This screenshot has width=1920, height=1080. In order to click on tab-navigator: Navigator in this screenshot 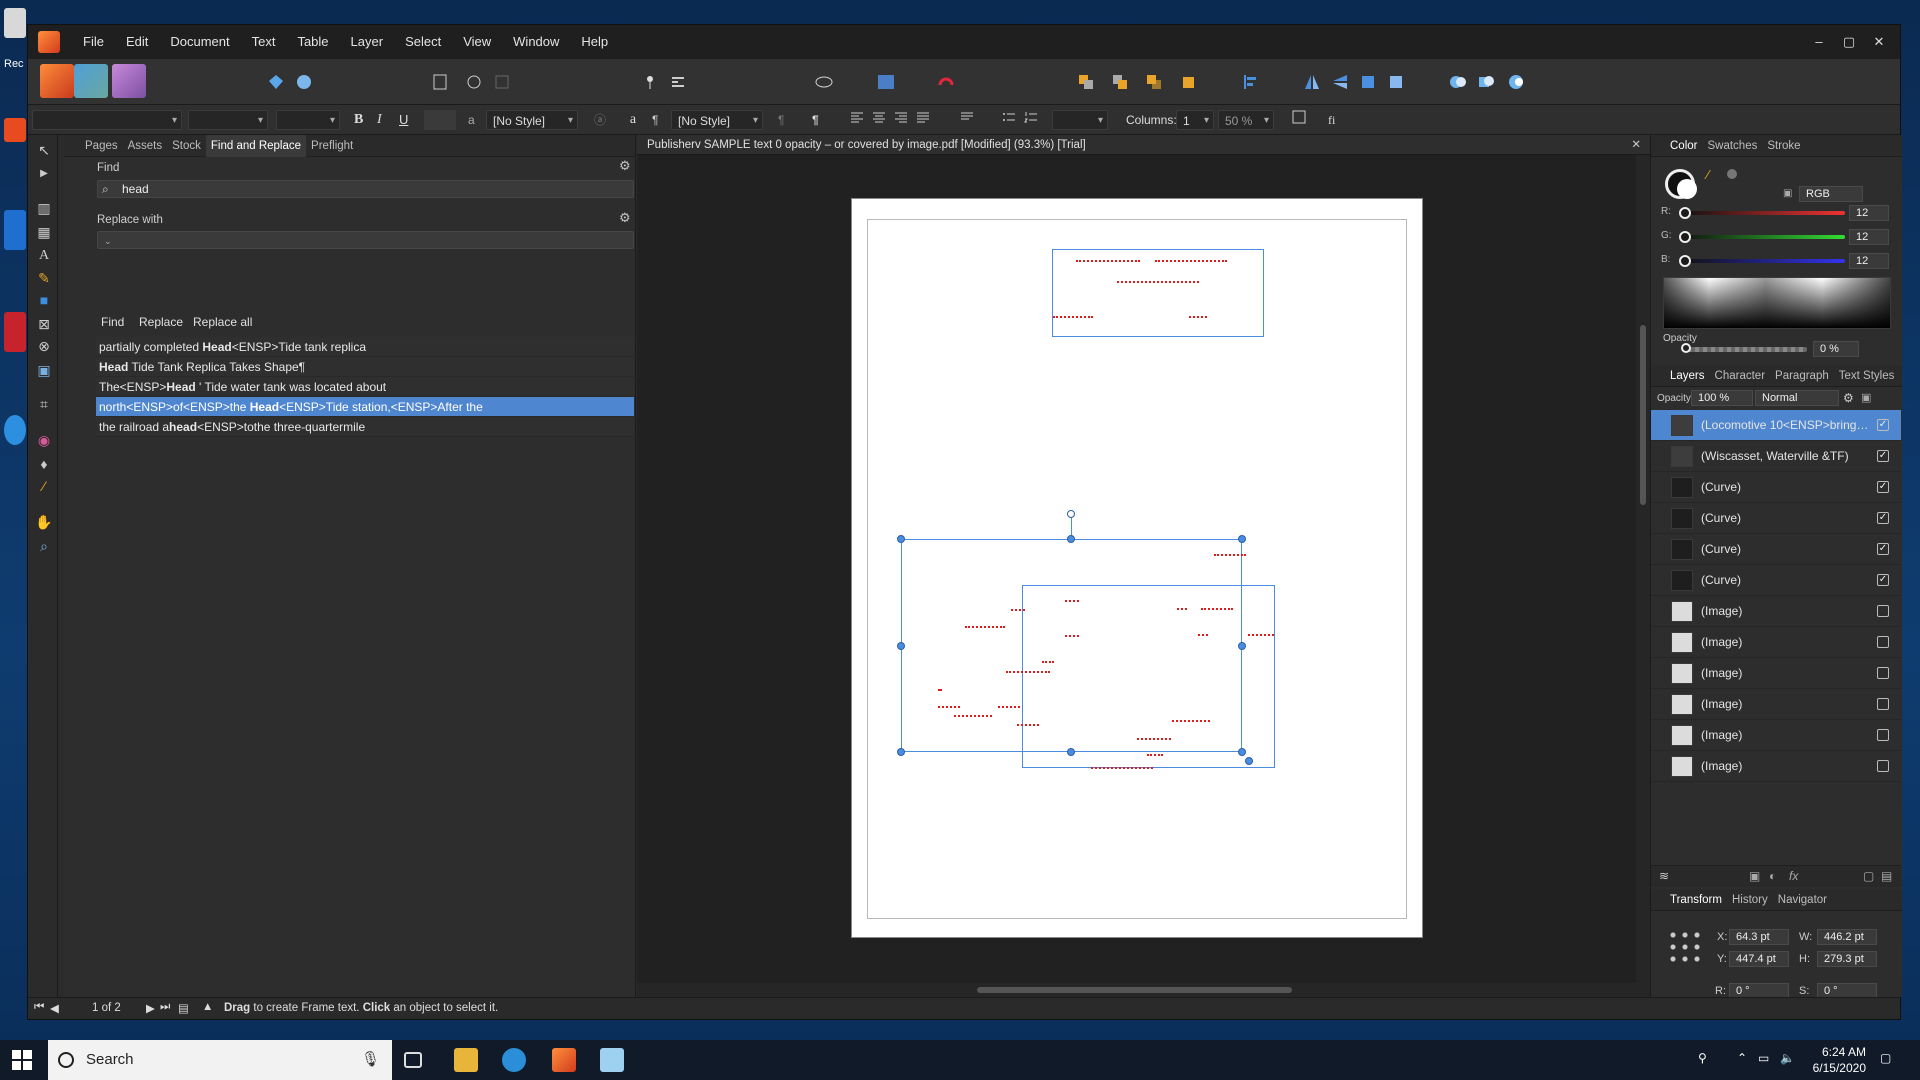, I will do `click(1802, 900)`.